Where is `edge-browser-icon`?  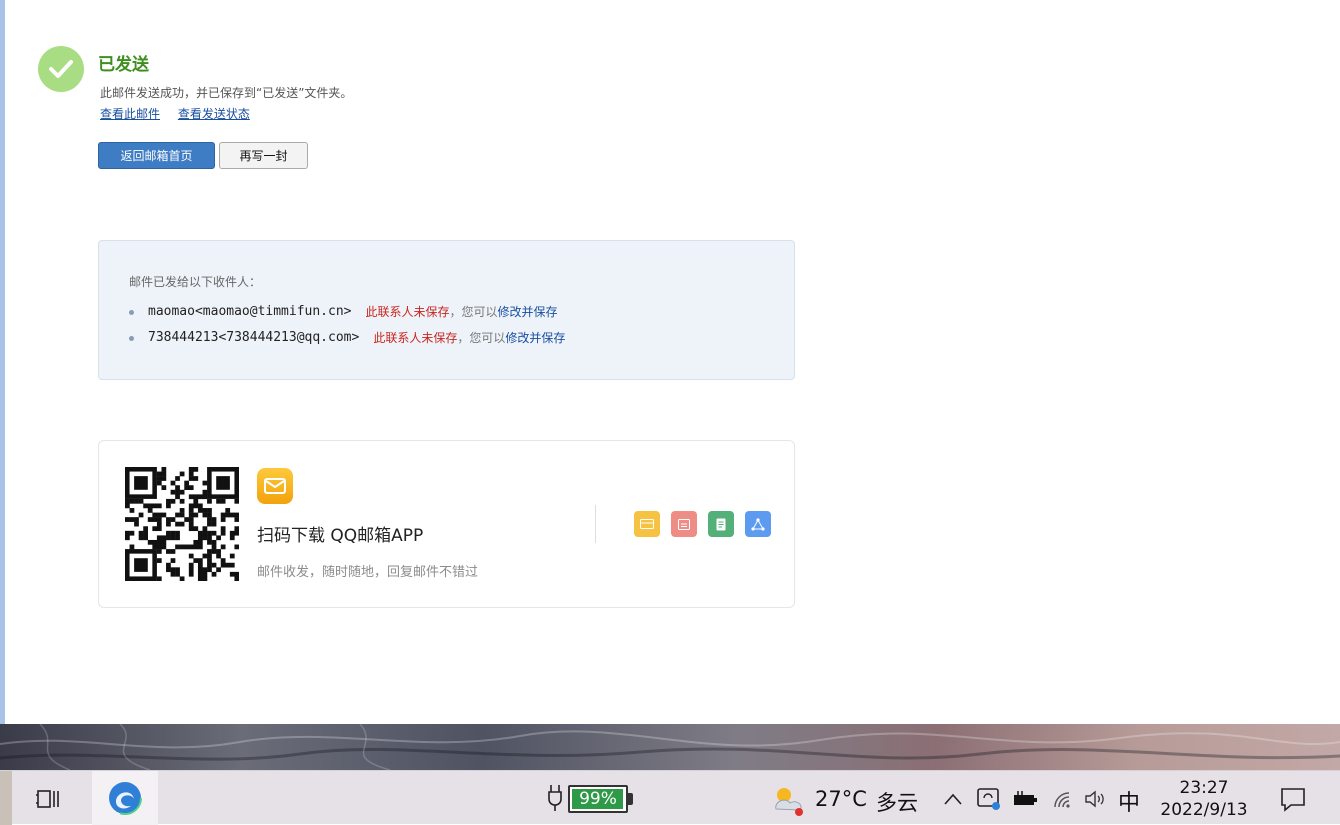 edge-browser-icon is located at coordinates (125, 798).